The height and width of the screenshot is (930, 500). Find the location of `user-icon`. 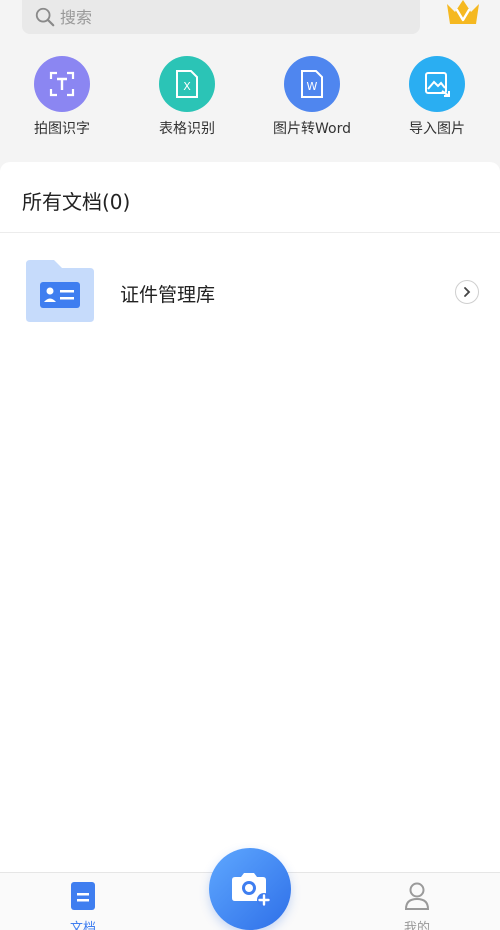

user-icon is located at coordinates (417, 896).